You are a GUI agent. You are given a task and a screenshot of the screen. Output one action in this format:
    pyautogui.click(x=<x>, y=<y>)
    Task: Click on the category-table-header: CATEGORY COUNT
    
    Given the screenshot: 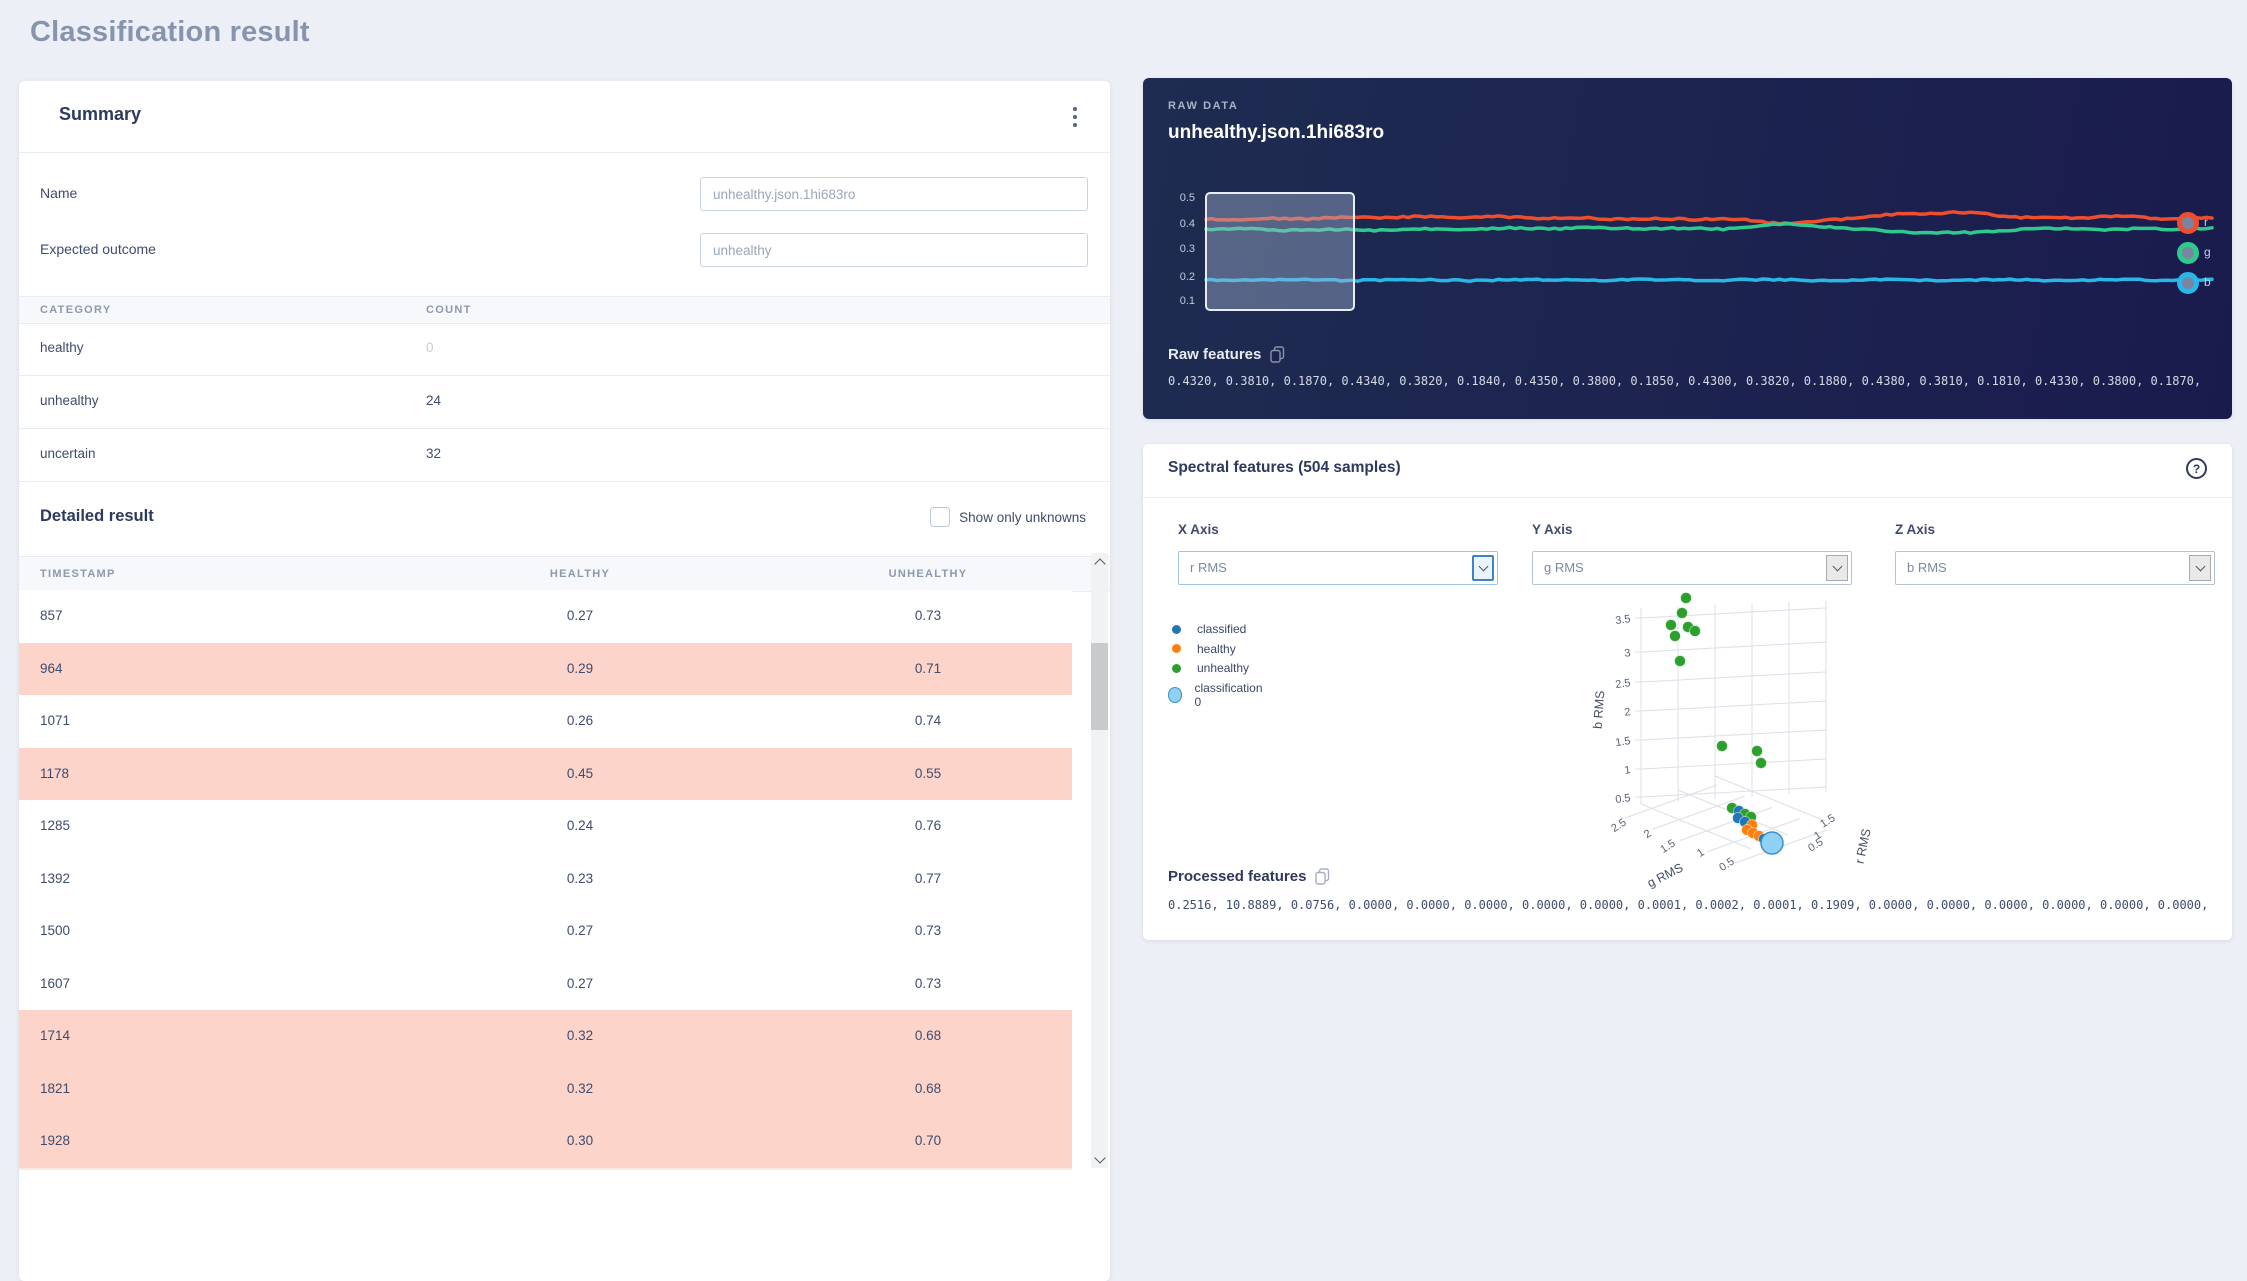 What is the action you would take?
    pyautogui.click(x=564, y=310)
    